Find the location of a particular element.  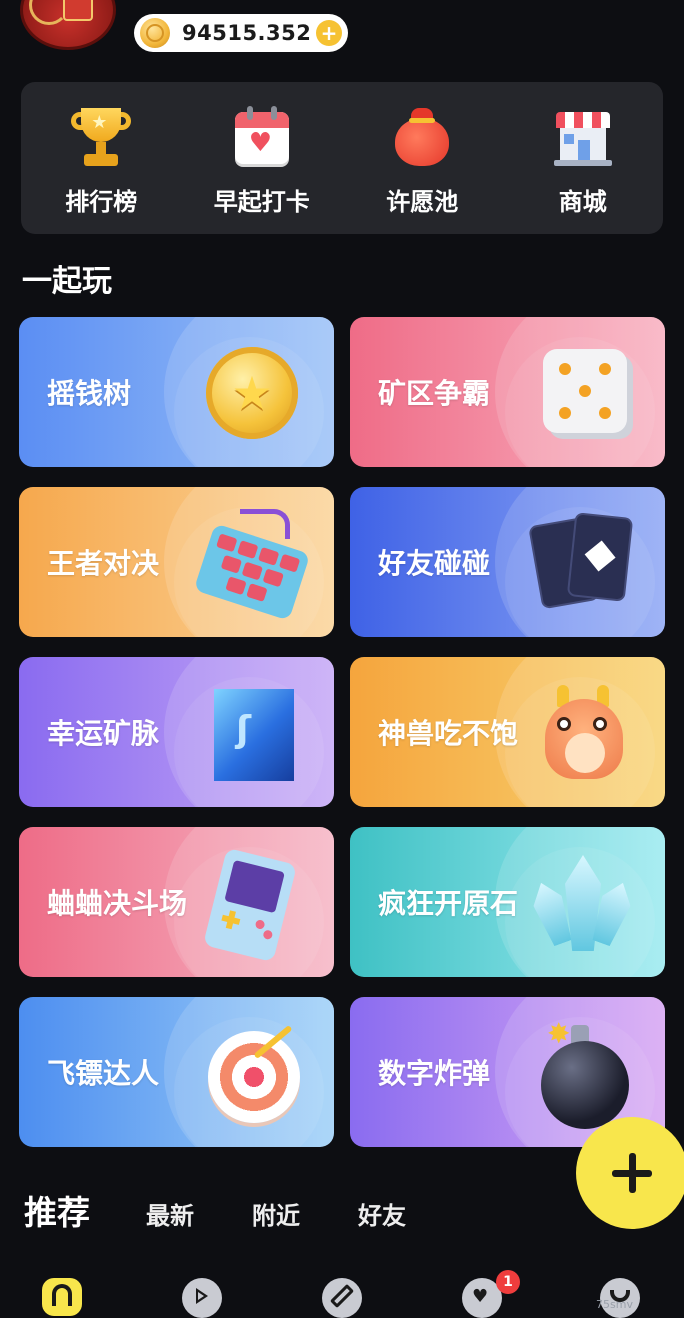

seal-icon is located at coordinates (78, 10).